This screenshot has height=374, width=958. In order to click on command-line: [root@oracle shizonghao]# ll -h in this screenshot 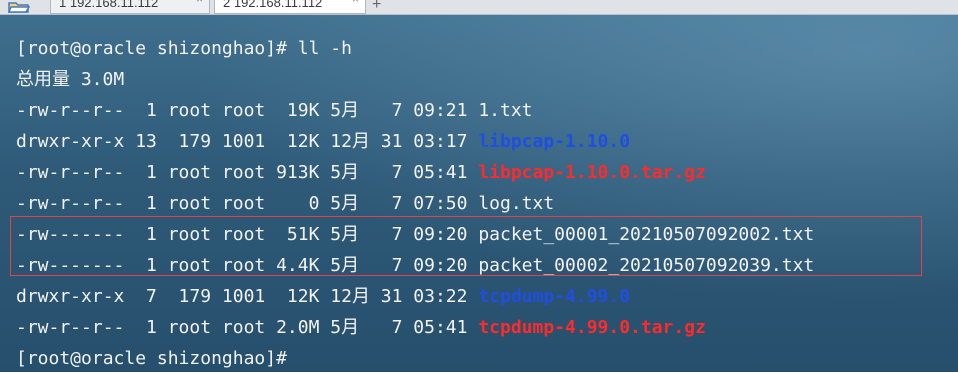, I will do `click(184, 48)`.